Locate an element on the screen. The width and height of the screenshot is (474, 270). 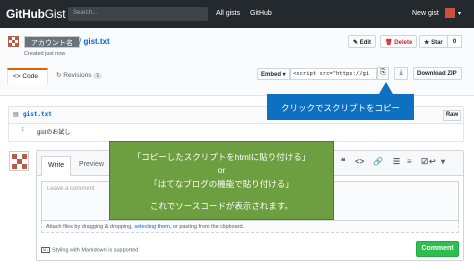
new-gist-link: New gist is located at coordinates (425, 13).